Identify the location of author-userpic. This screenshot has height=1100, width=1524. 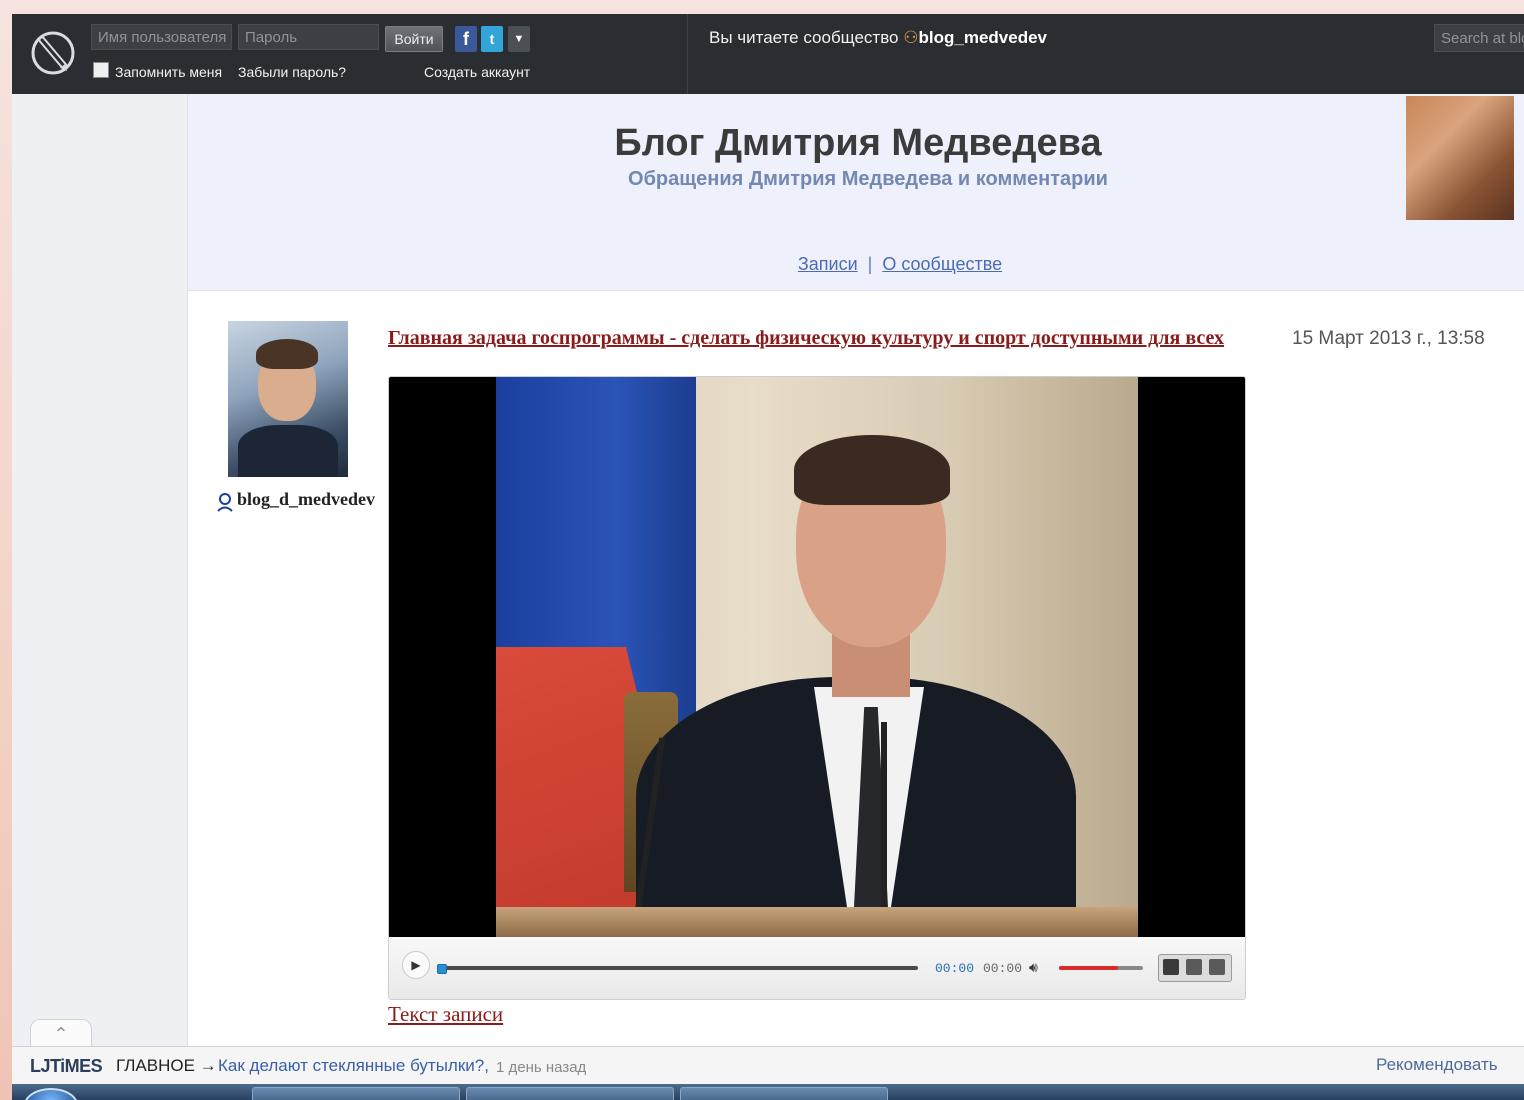
(288, 399).